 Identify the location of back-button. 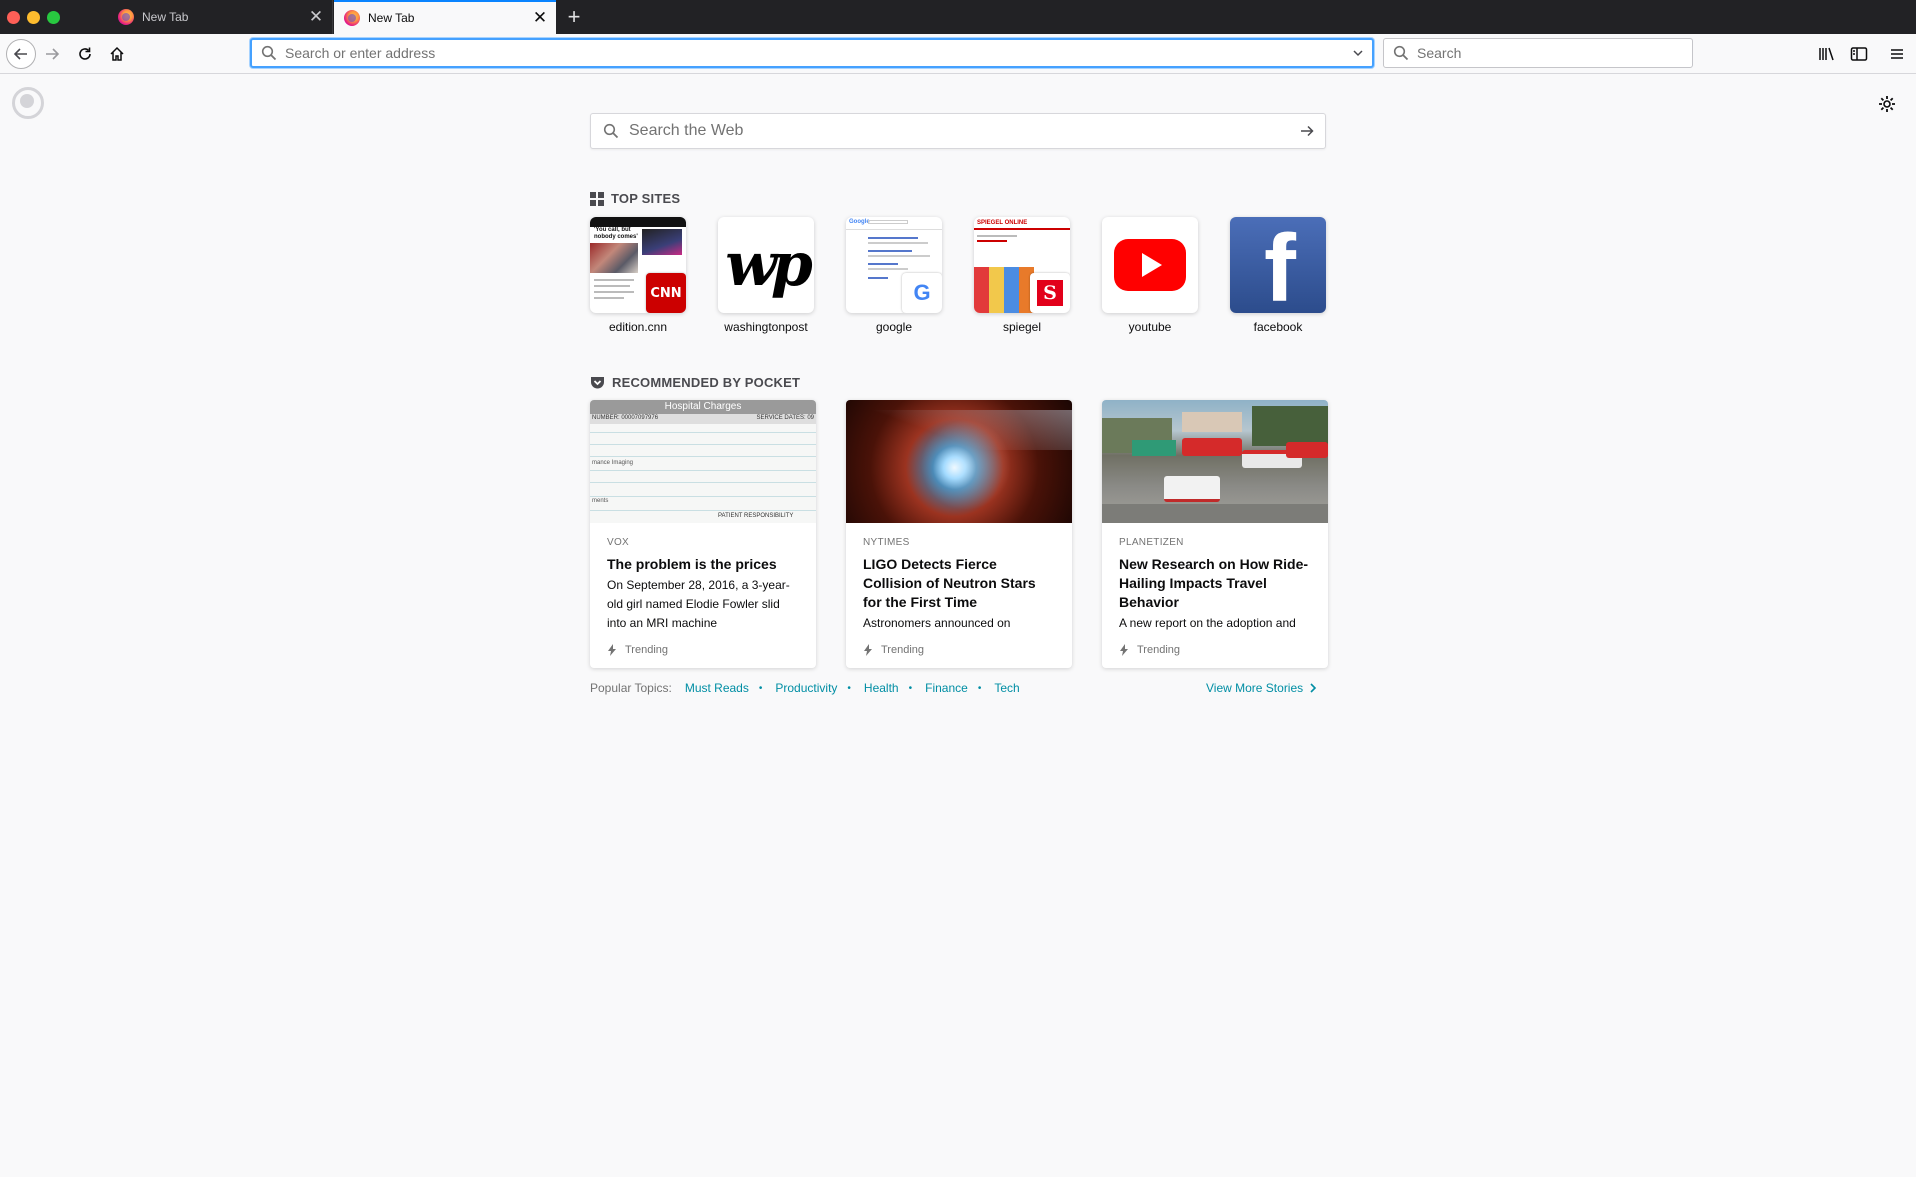
(21, 54).